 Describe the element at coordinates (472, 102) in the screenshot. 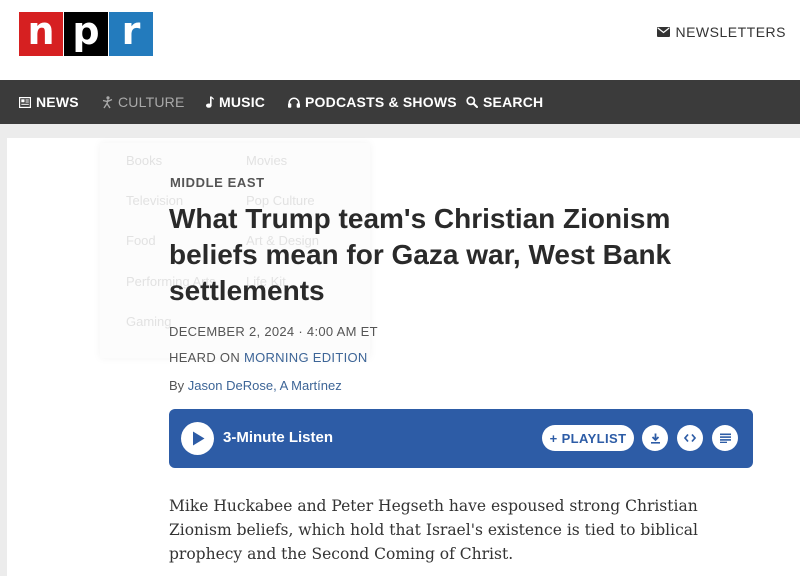

I see `search-icon` at that location.